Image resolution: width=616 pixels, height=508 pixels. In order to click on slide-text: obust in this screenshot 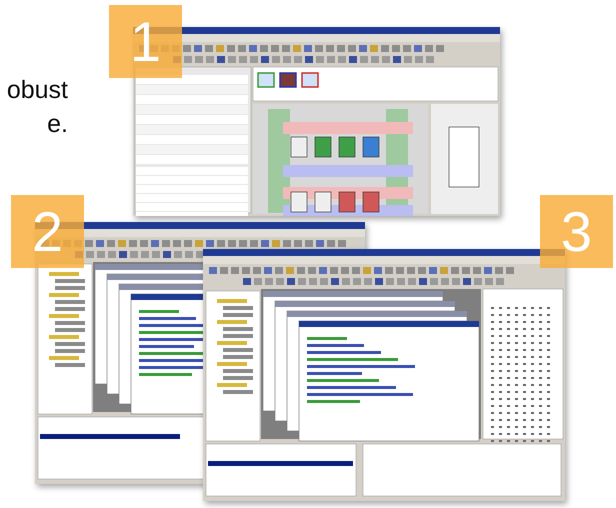, I will do `click(37, 90)`.